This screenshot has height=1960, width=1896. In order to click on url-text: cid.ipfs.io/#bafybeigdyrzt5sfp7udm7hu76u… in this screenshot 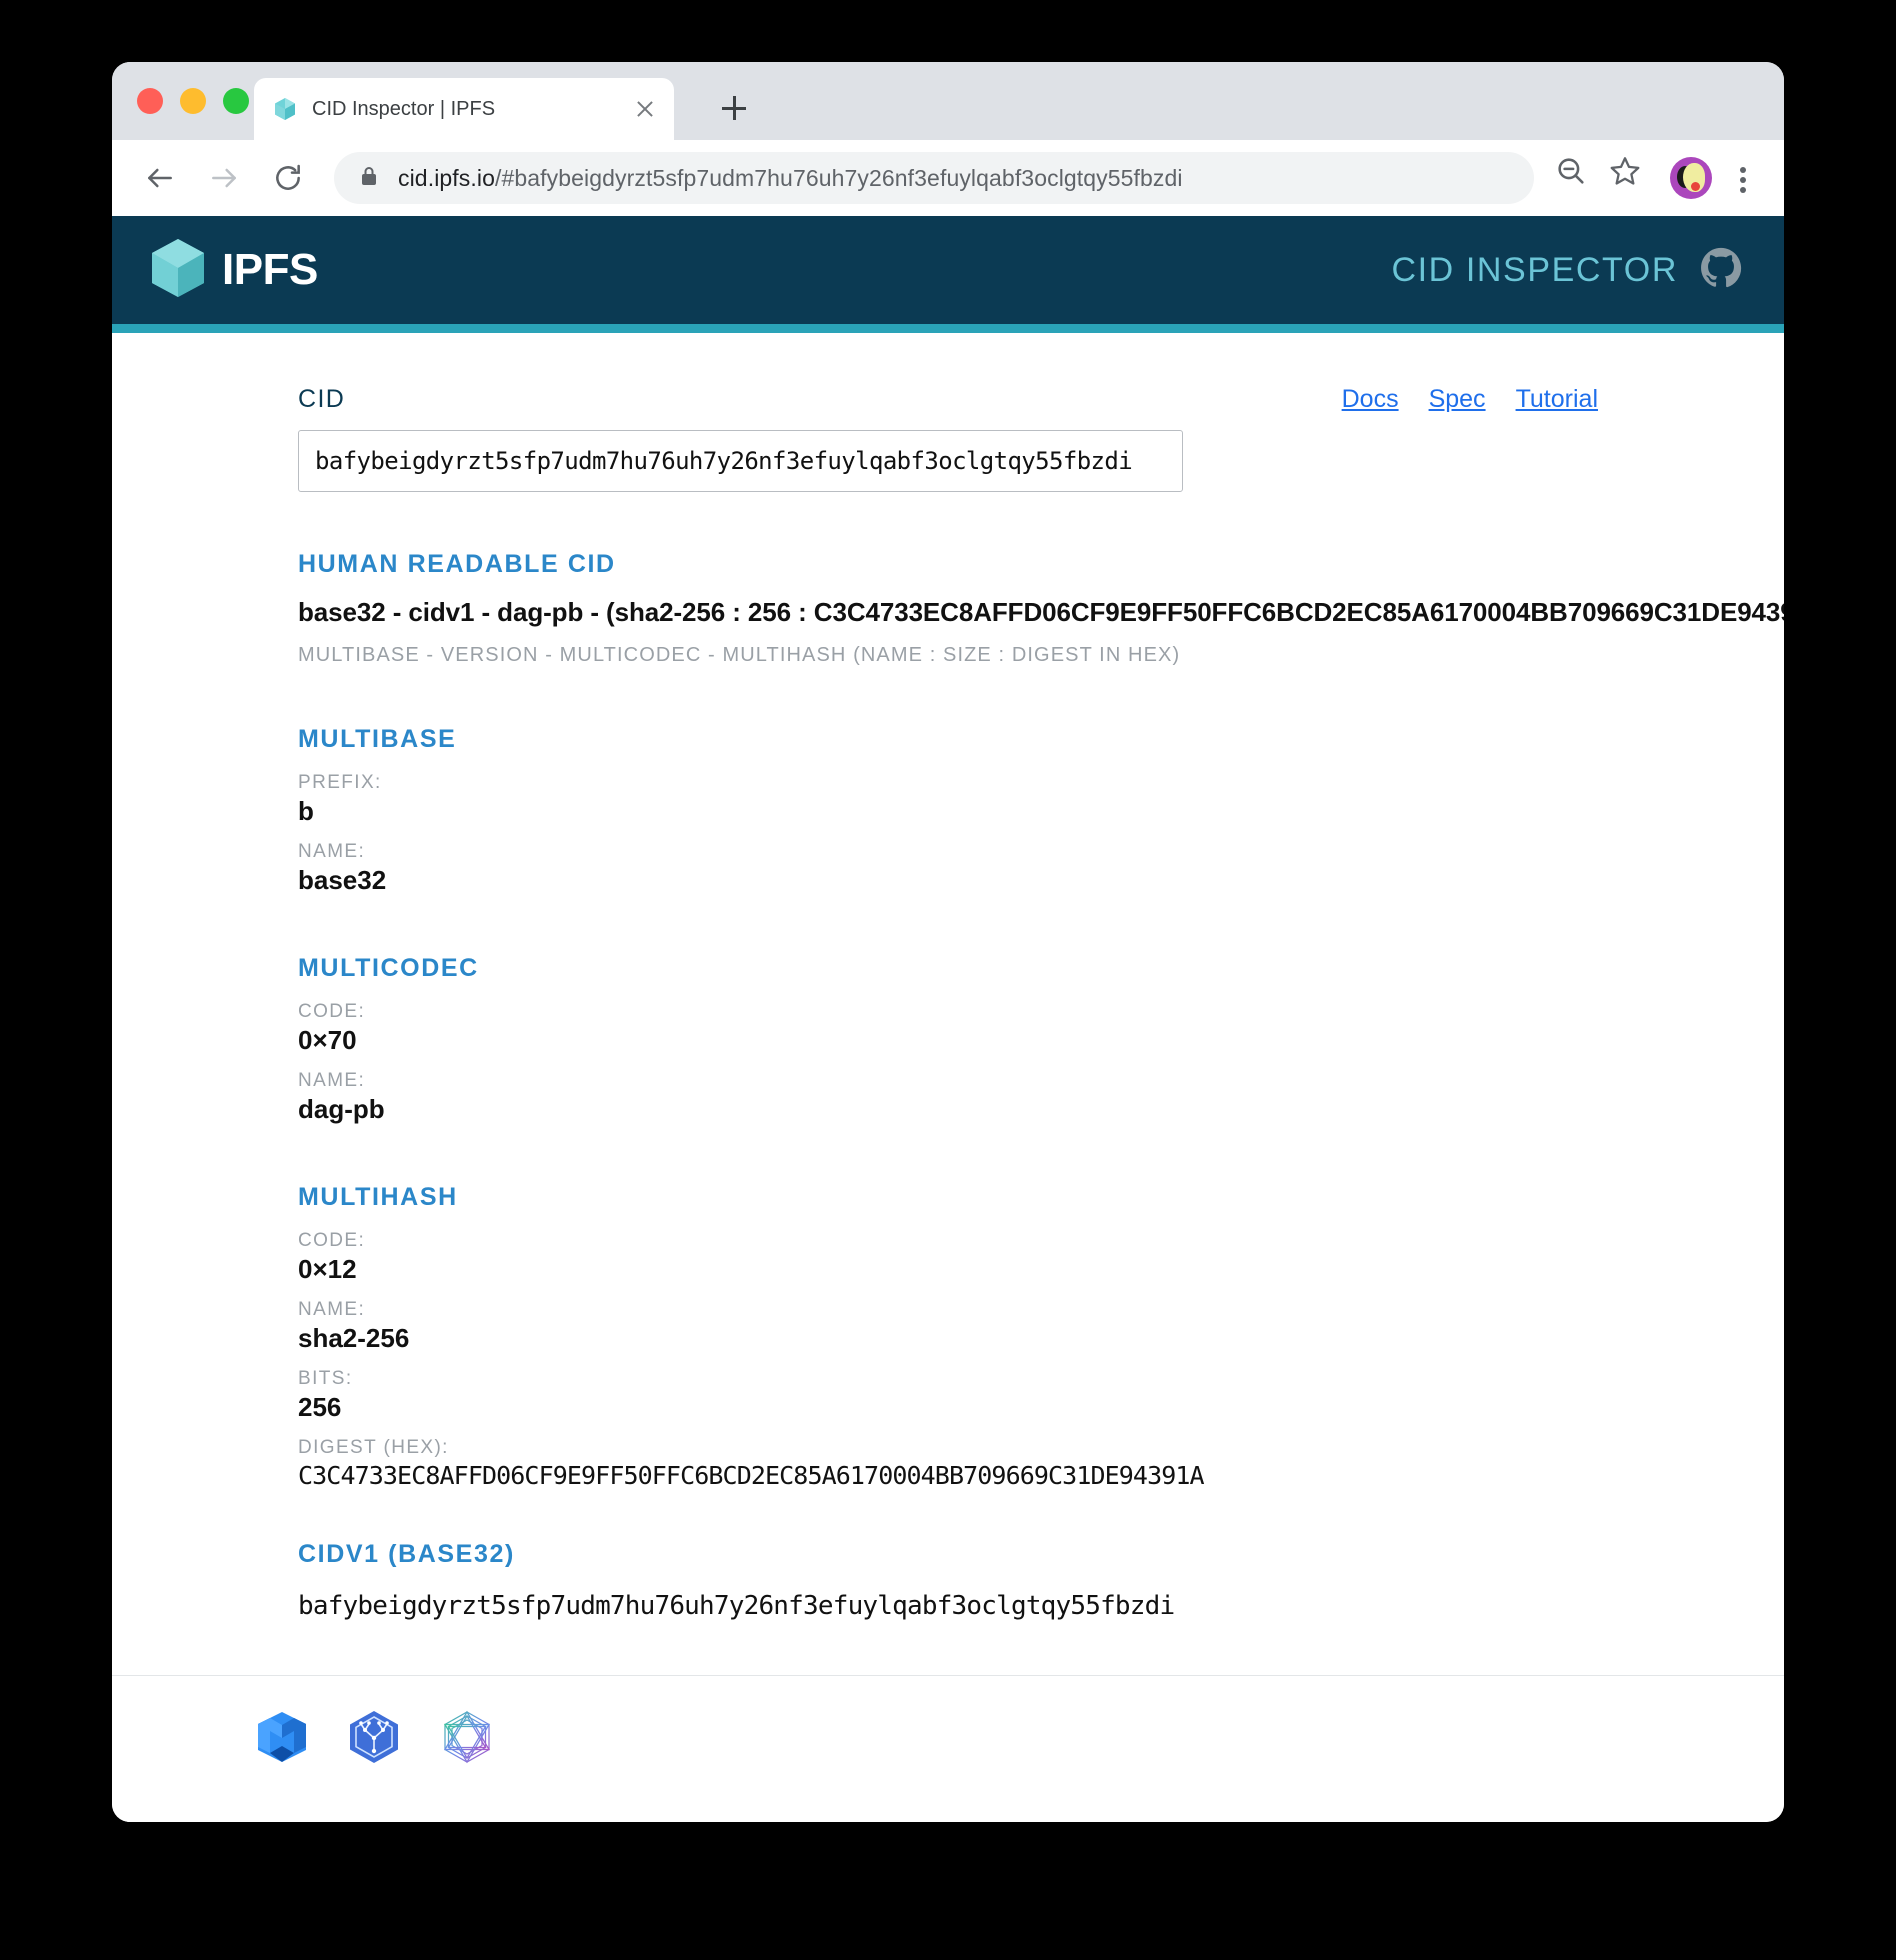, I will do `click(790, 178)`.